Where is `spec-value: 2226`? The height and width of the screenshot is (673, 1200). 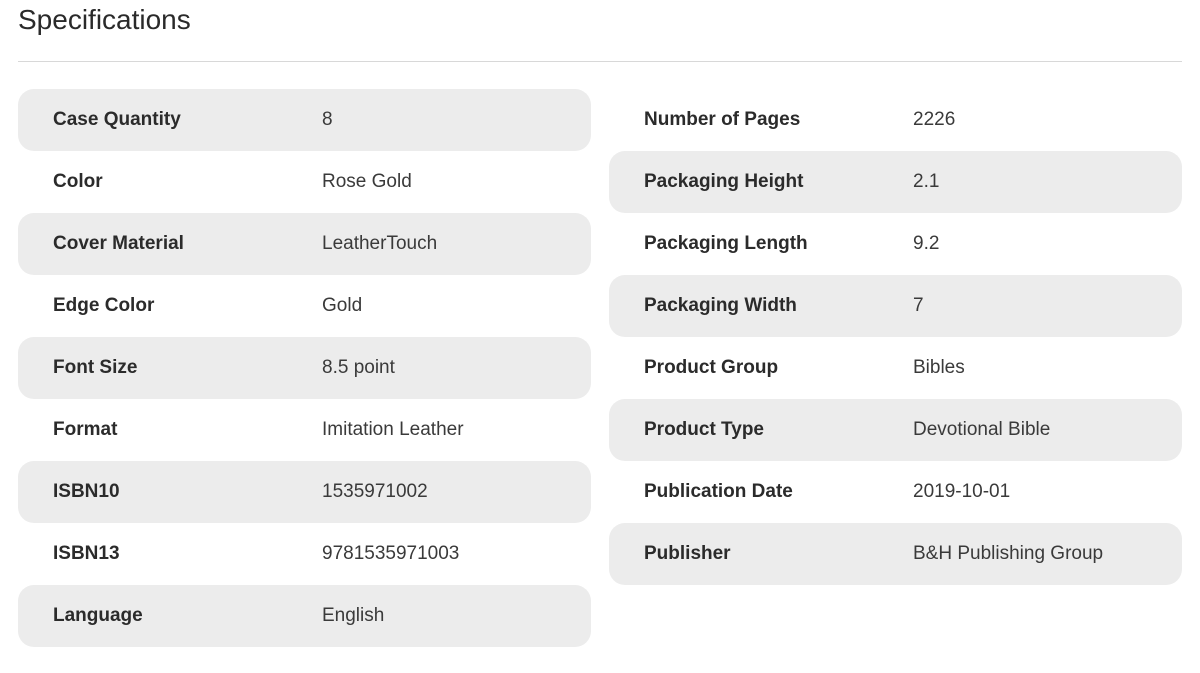 spec-value: 2226 is located at coordinates (934, 119).